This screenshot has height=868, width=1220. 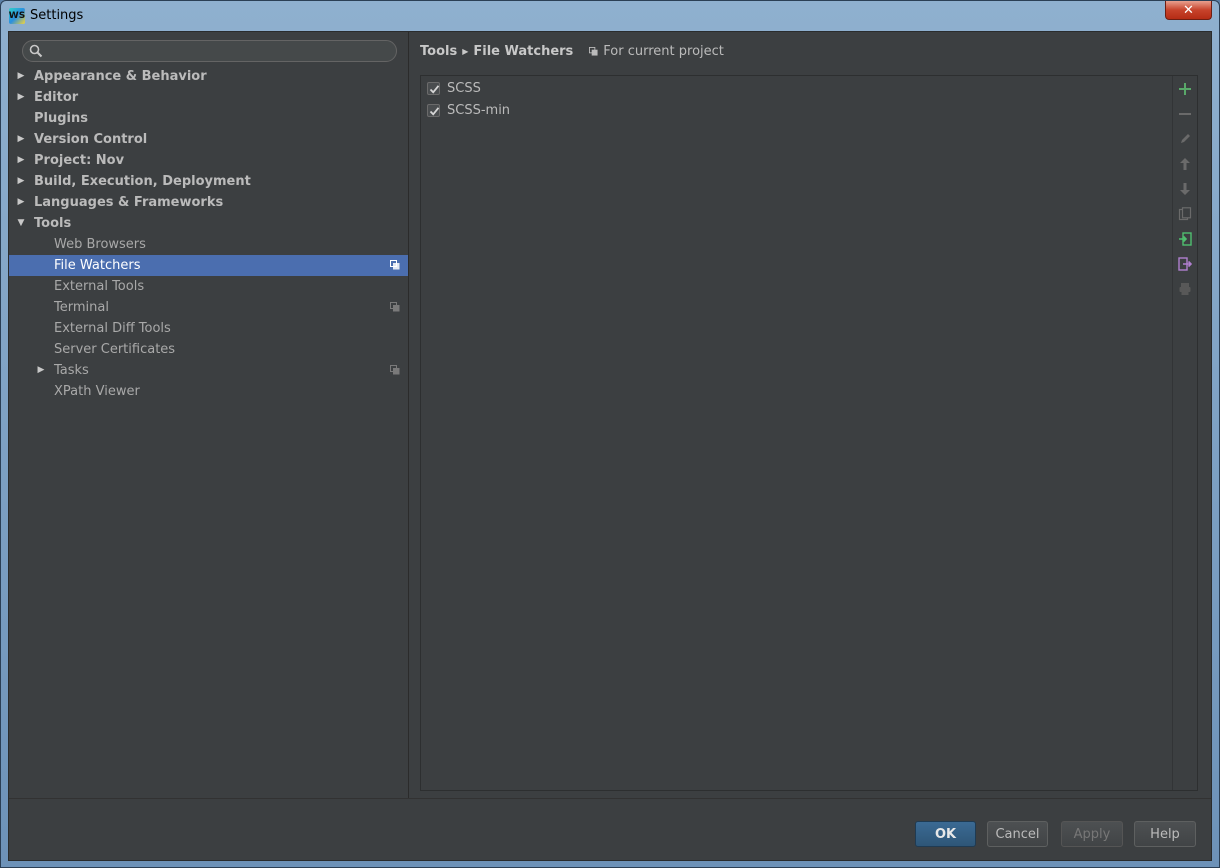 I want to click on tree-item-terminal: Terminal, so click(x=208, y=307).